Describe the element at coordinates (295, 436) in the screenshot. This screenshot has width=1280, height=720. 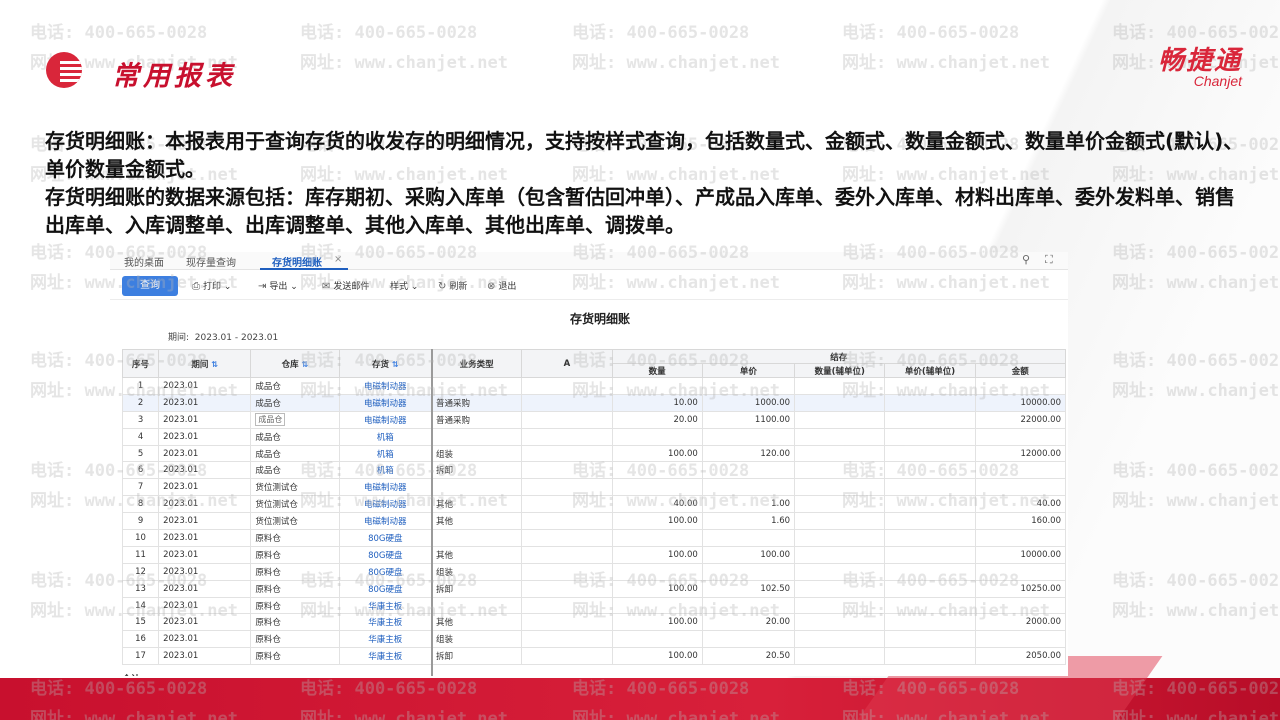
I see `cell-warehouse: 成品仓` at that location.